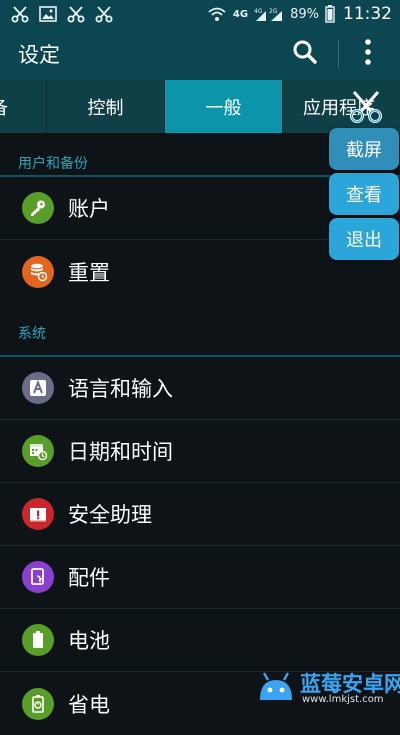 The width and height of the screenshot is (400, 735). What do you see at coordinates (38, 388) in the screenshot?
I see `language-icon` at bounding box center [38, 388].